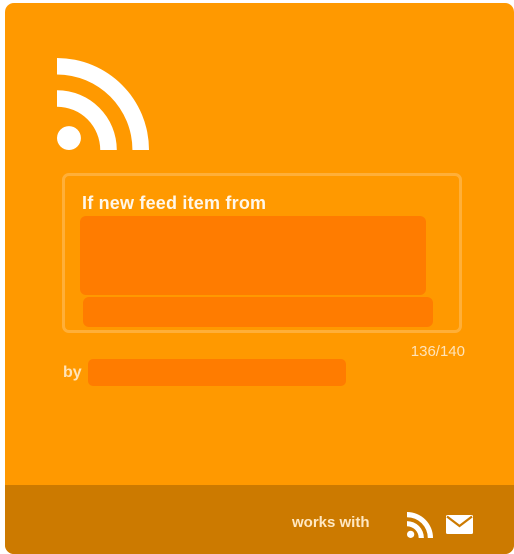  What do you see at coordinates (217, 372) in the screenshot?
I see `redacted-author-name` at bounding box center [217, 372].